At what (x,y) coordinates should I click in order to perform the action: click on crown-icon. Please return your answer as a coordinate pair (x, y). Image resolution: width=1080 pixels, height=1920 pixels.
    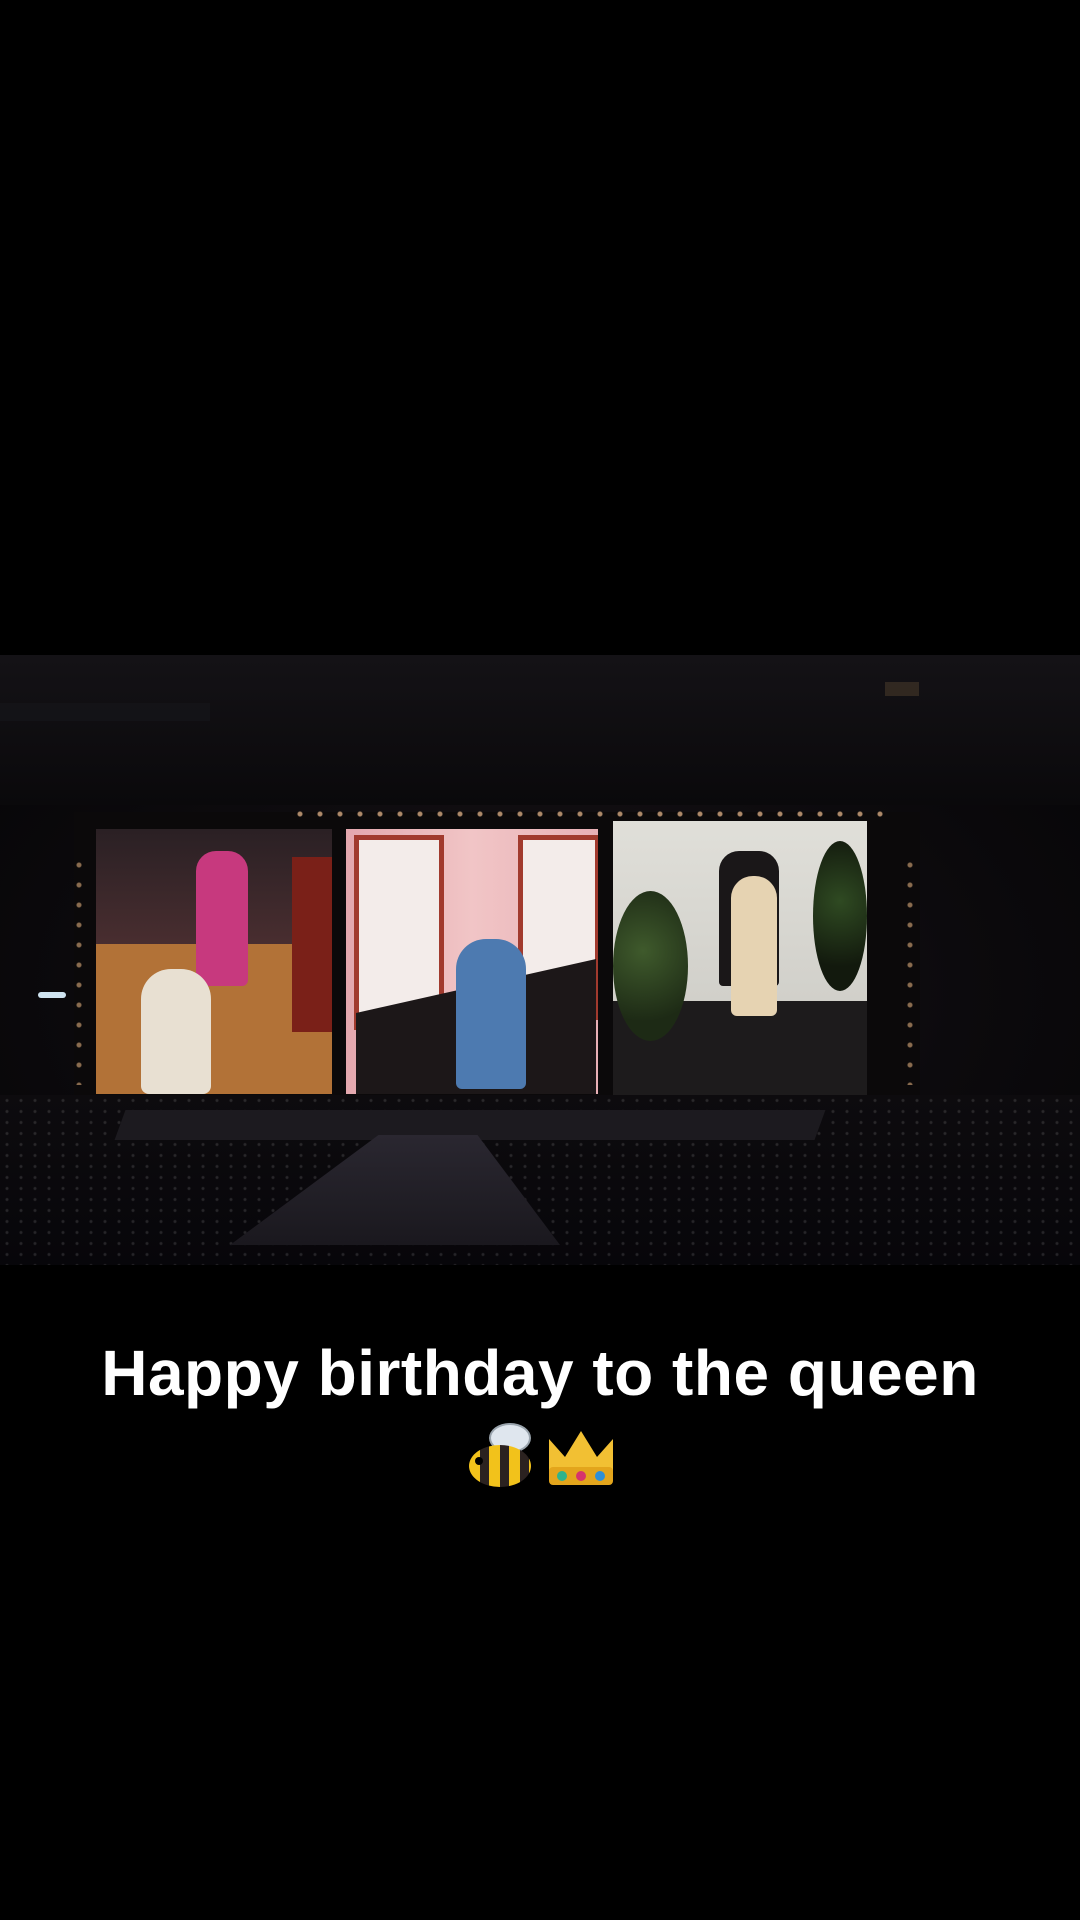
    Looking at the image, I should click on (581, 1455).